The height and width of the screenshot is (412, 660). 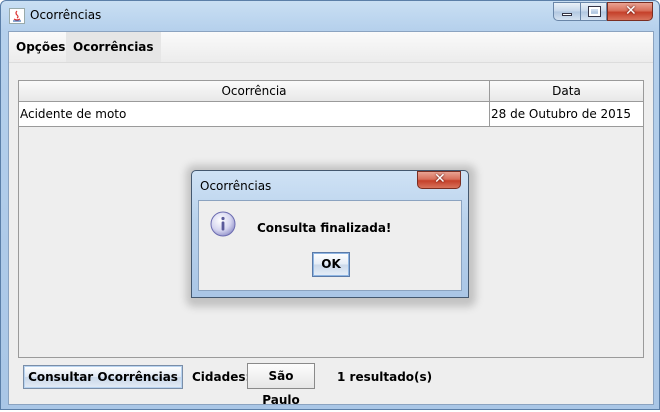 I want to click on consult-button: Consultar Ocorrências, so click(x=103, y=377).